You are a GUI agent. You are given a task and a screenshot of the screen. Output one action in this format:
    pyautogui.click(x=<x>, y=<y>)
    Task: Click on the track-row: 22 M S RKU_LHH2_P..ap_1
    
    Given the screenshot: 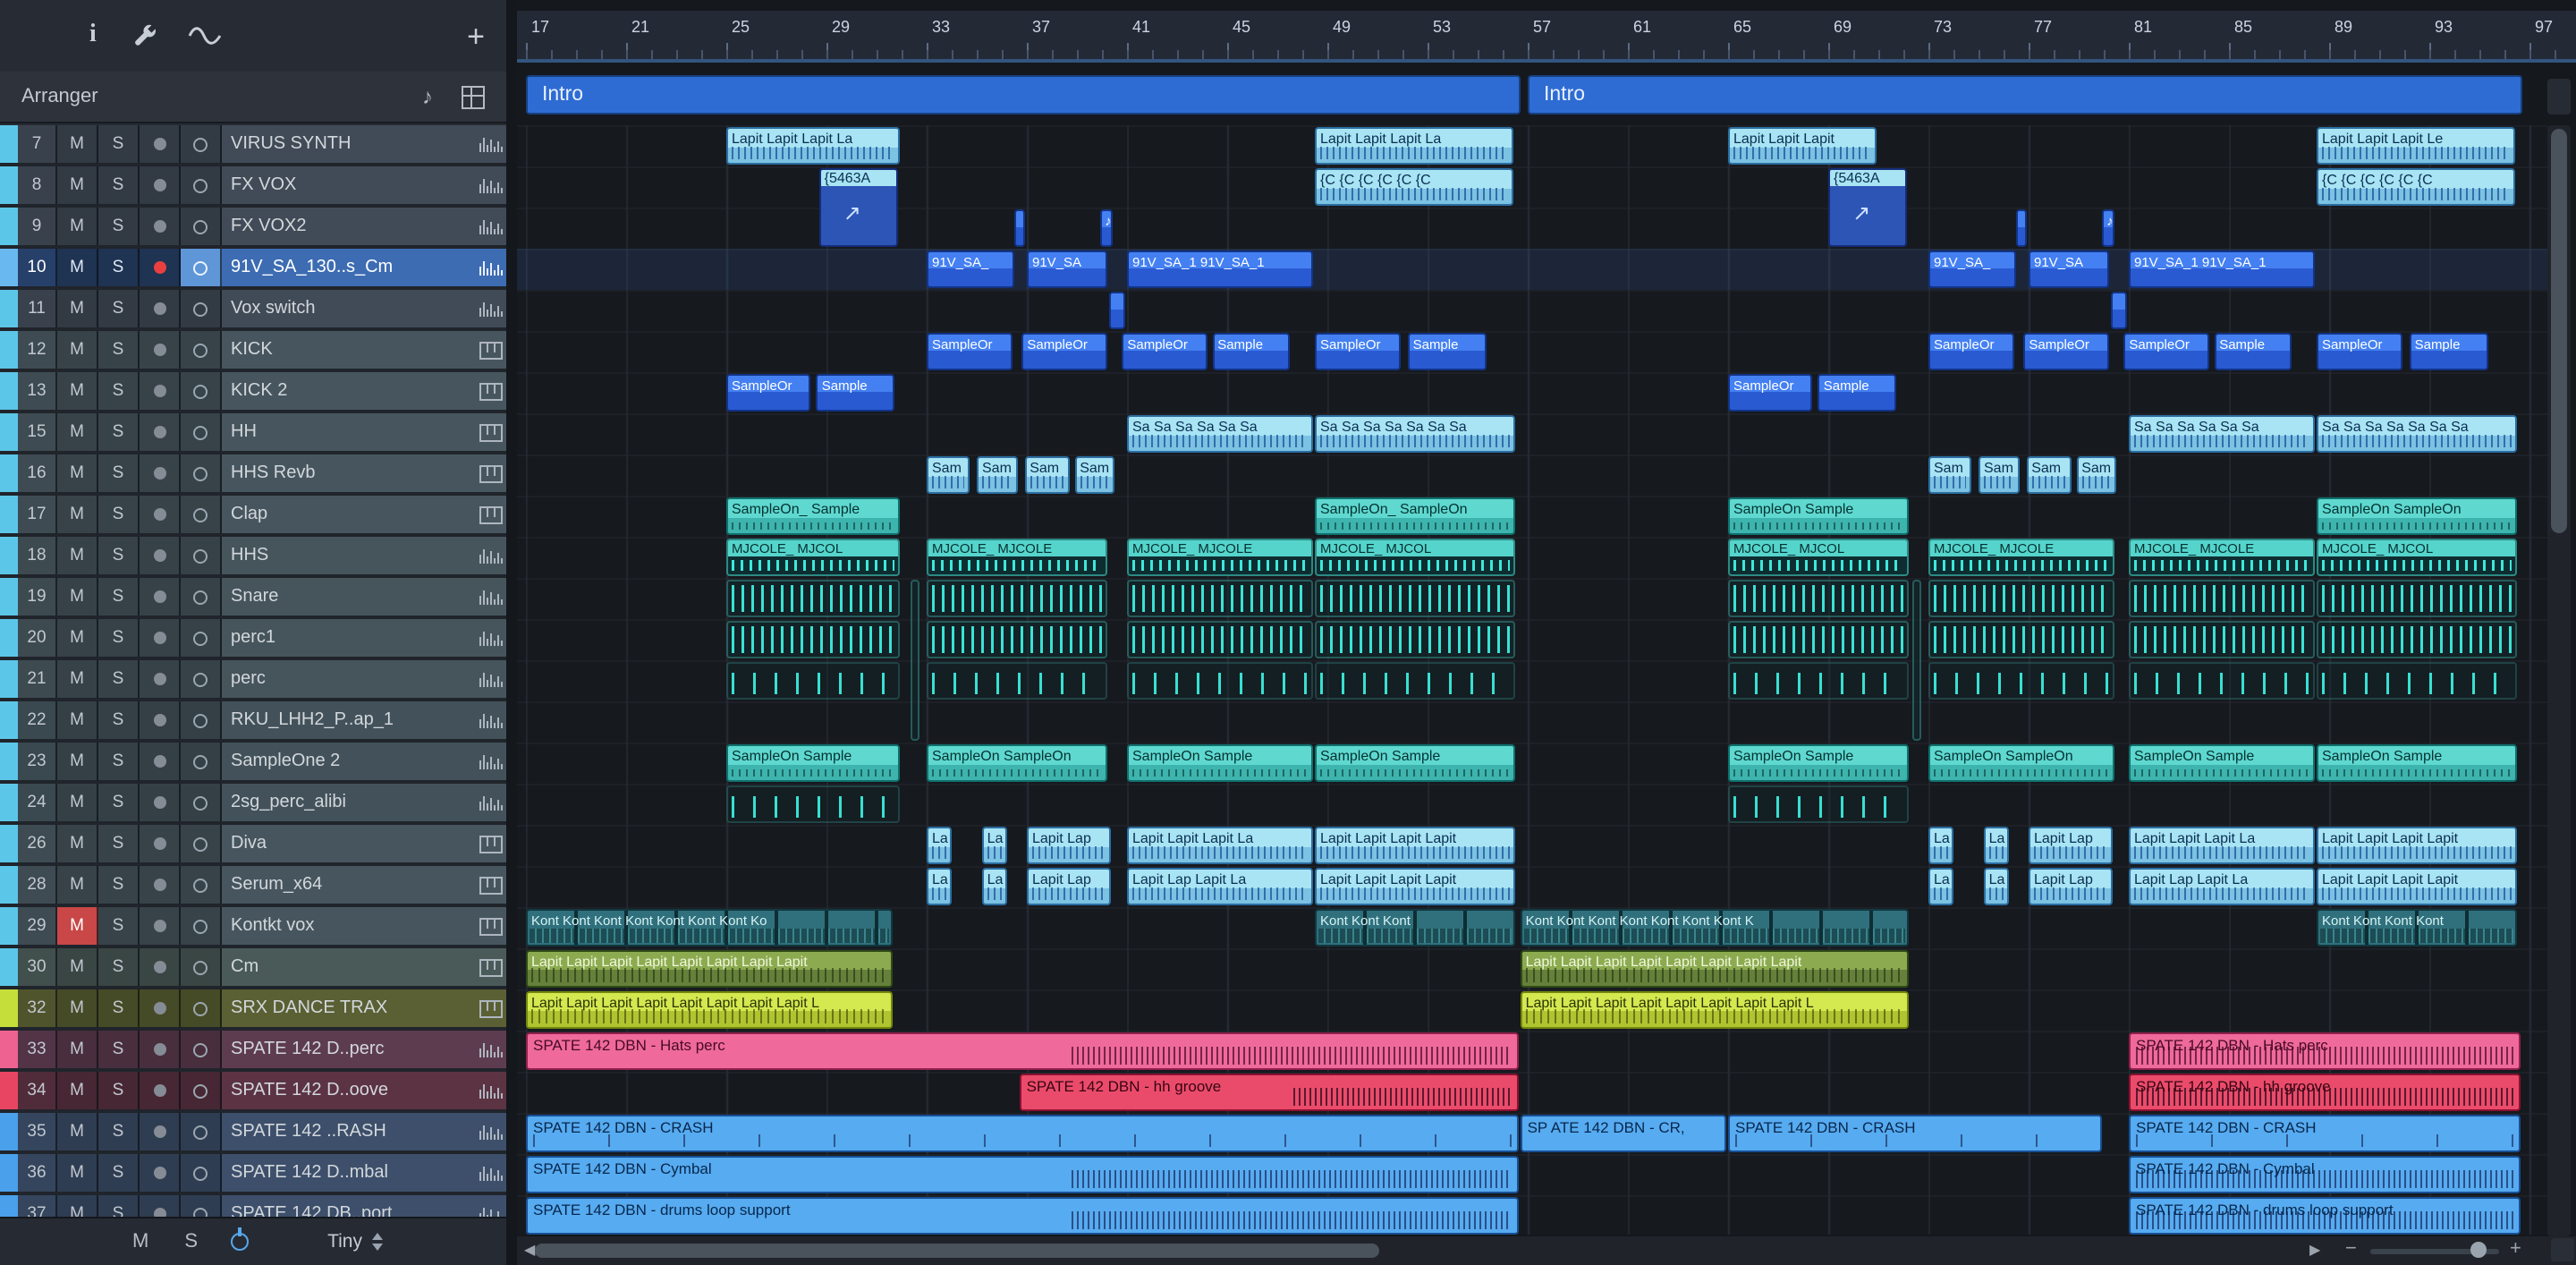 What is the action you would take?
    pyautogui.click(x=253, y=720)
    